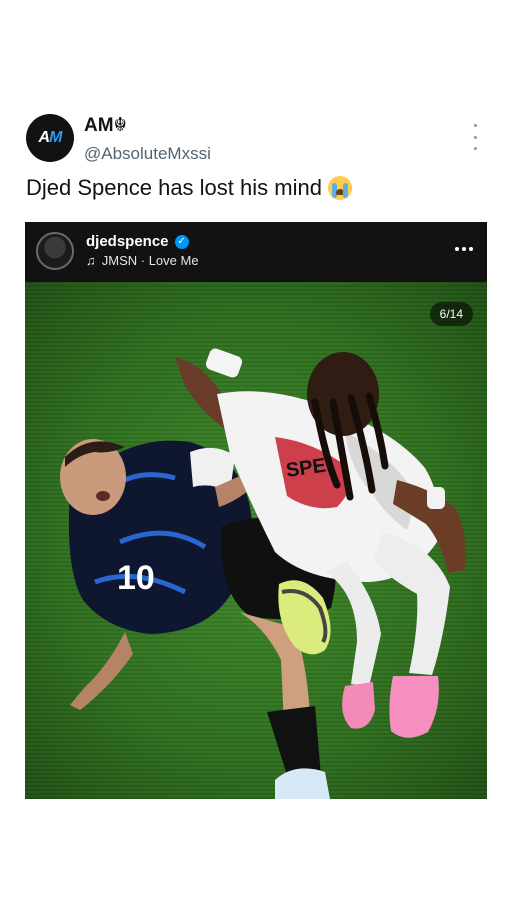  Describe the element at coordinates (181, 241) in the screenshot. I see `verified-badge-icon: ✓` at that location.